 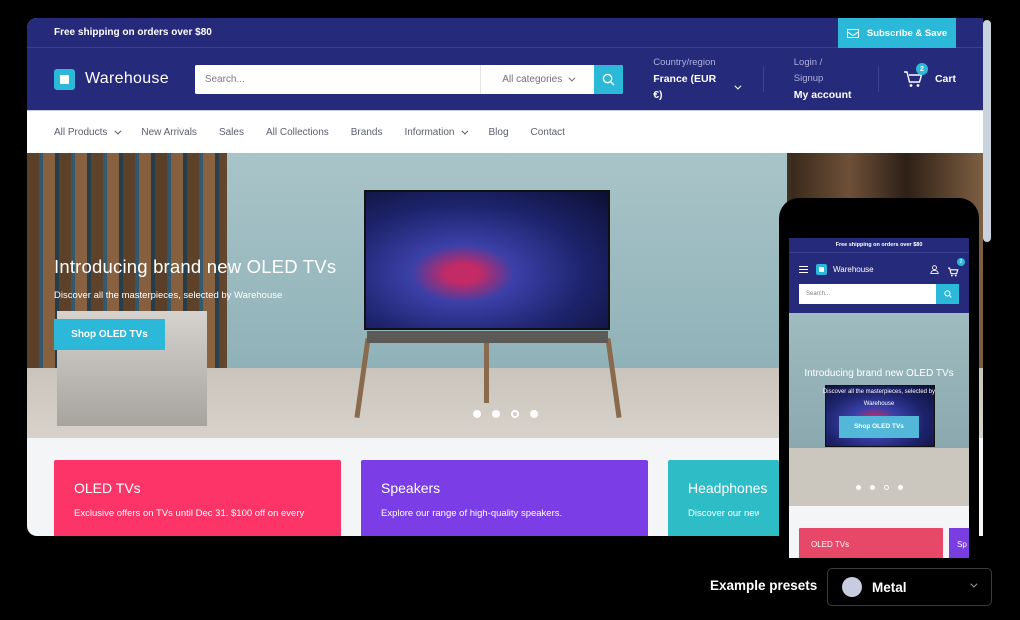 I want to click on scrollbar-thumb, so click(x=987, y=131).